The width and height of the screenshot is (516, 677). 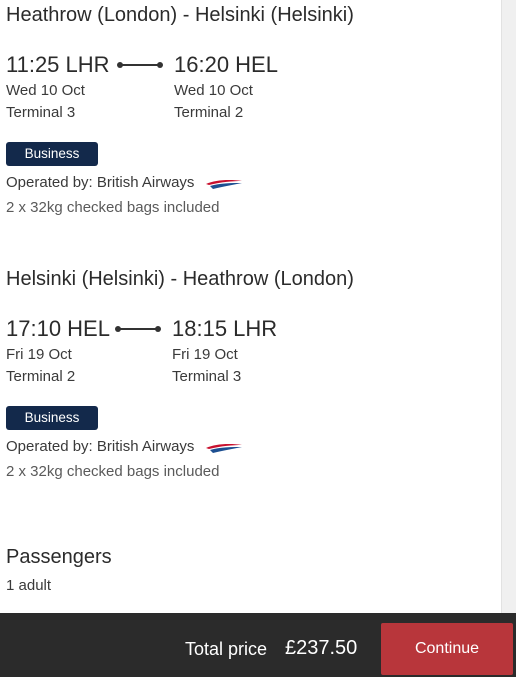 What do you see at coordinates (39, 354) in the screenshot?
I see `departure-date: Fri 19 Oct` at bounding box center [39, 354].